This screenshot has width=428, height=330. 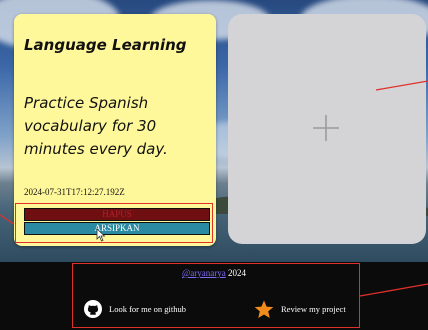 I want to click on author-link: @aryanarya, so click(x=204, y=273).